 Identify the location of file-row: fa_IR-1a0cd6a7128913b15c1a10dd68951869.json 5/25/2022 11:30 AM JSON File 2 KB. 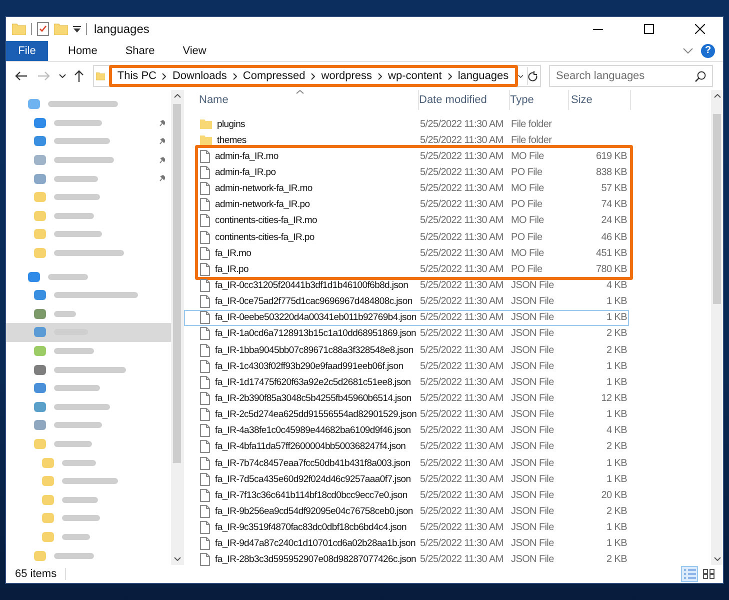
(406, 334).